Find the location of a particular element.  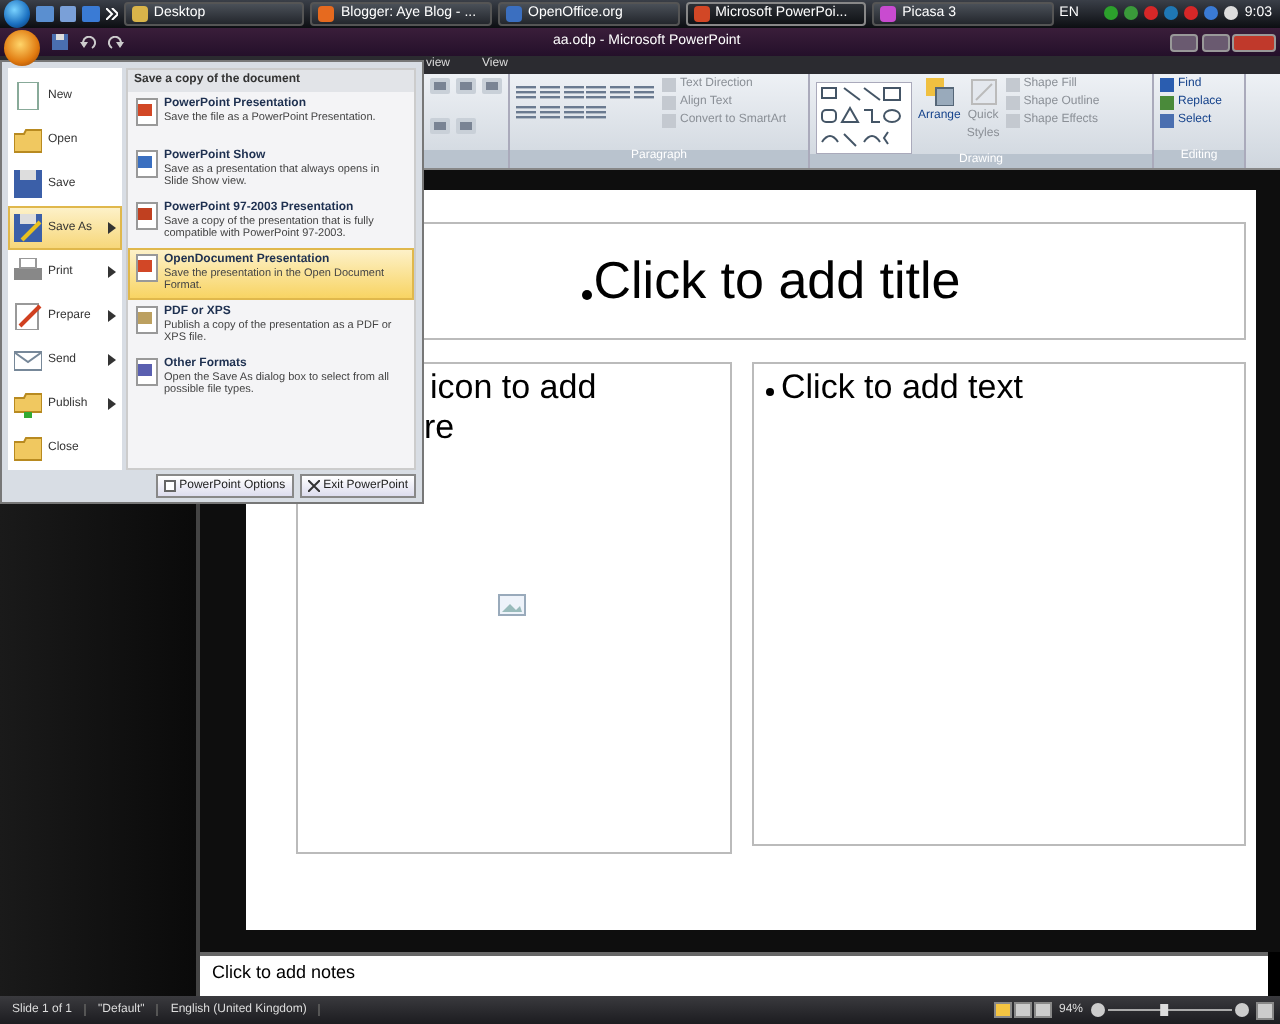

placeholder-text: re is located at coordinates (439, 427).